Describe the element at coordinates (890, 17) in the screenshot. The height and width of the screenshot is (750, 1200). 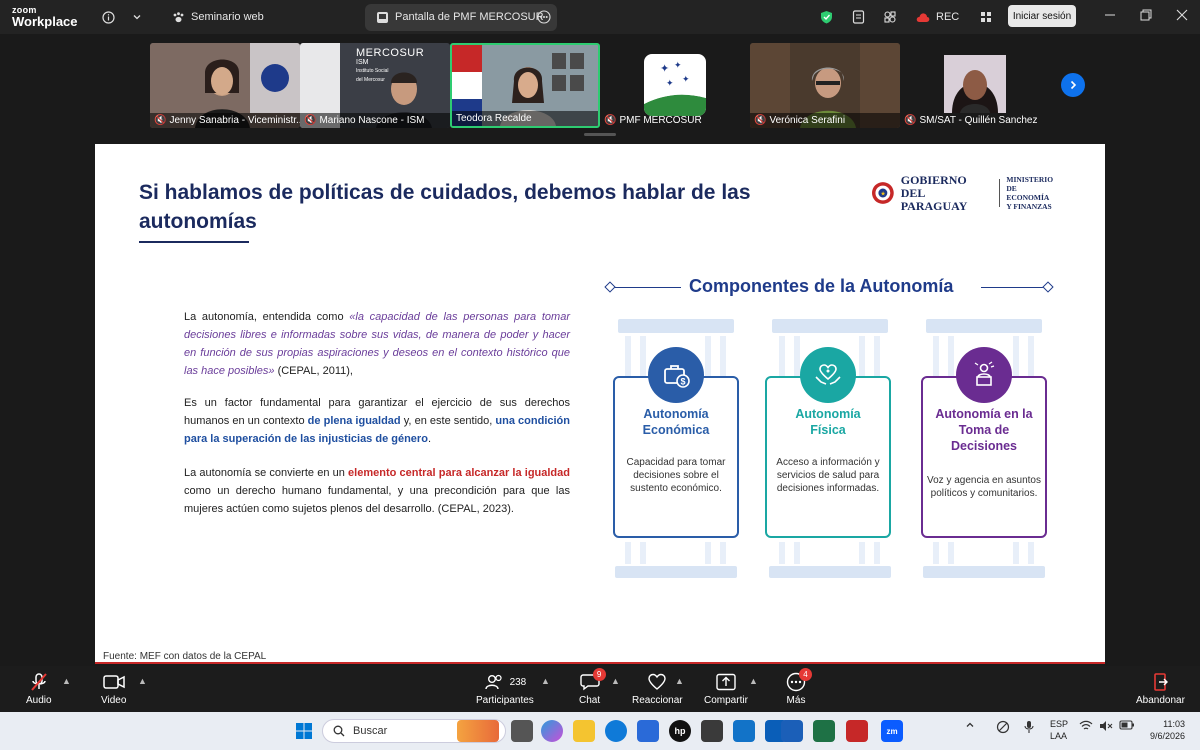
I see `apps-icon` at that location.